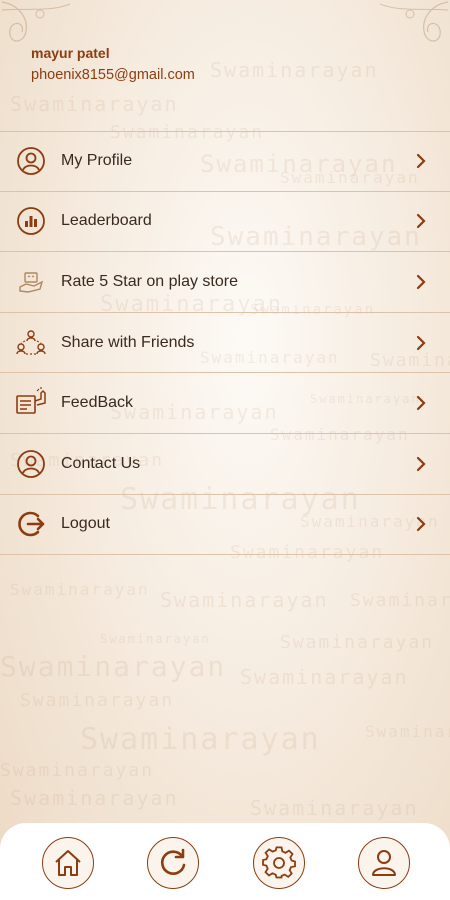 The image size is (450, 900). I want to click on menu-label: My Profile, so click(97, 161).